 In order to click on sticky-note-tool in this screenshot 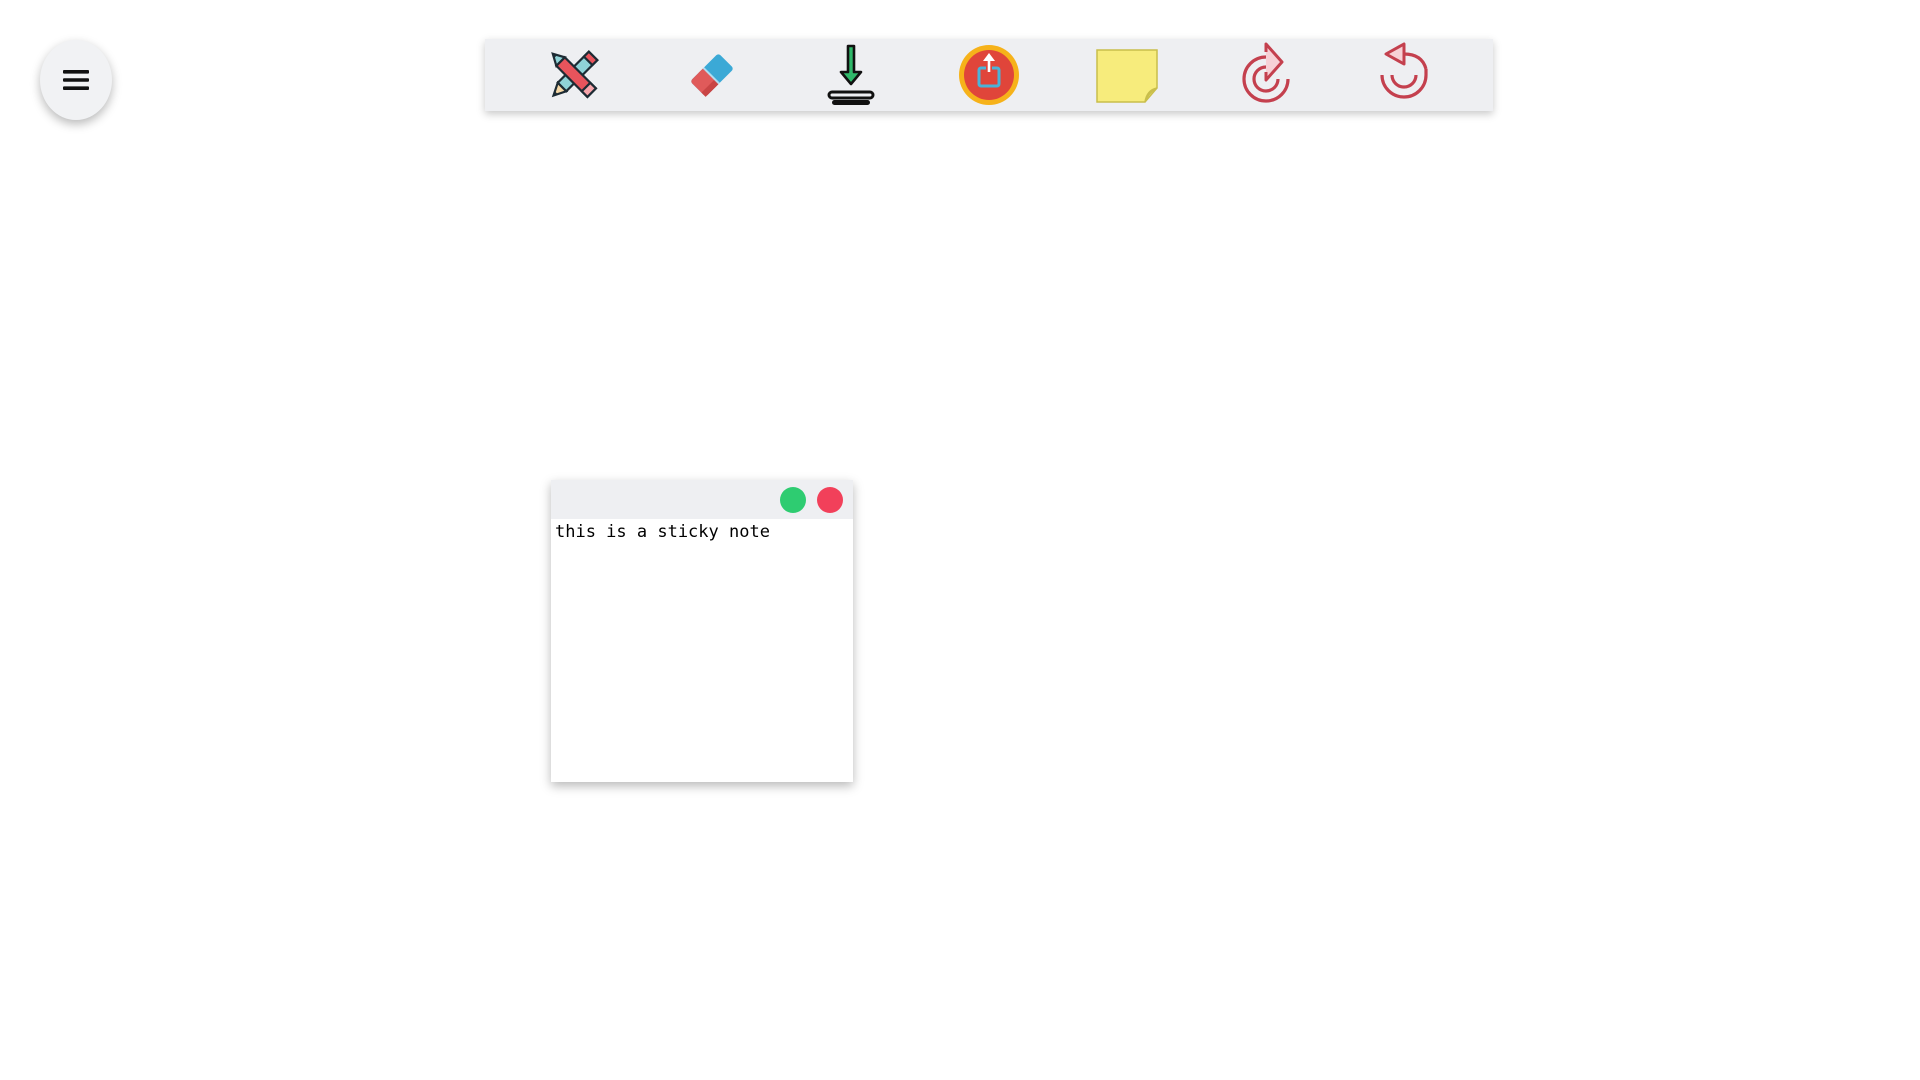, I will do `click(1127, 75)`.